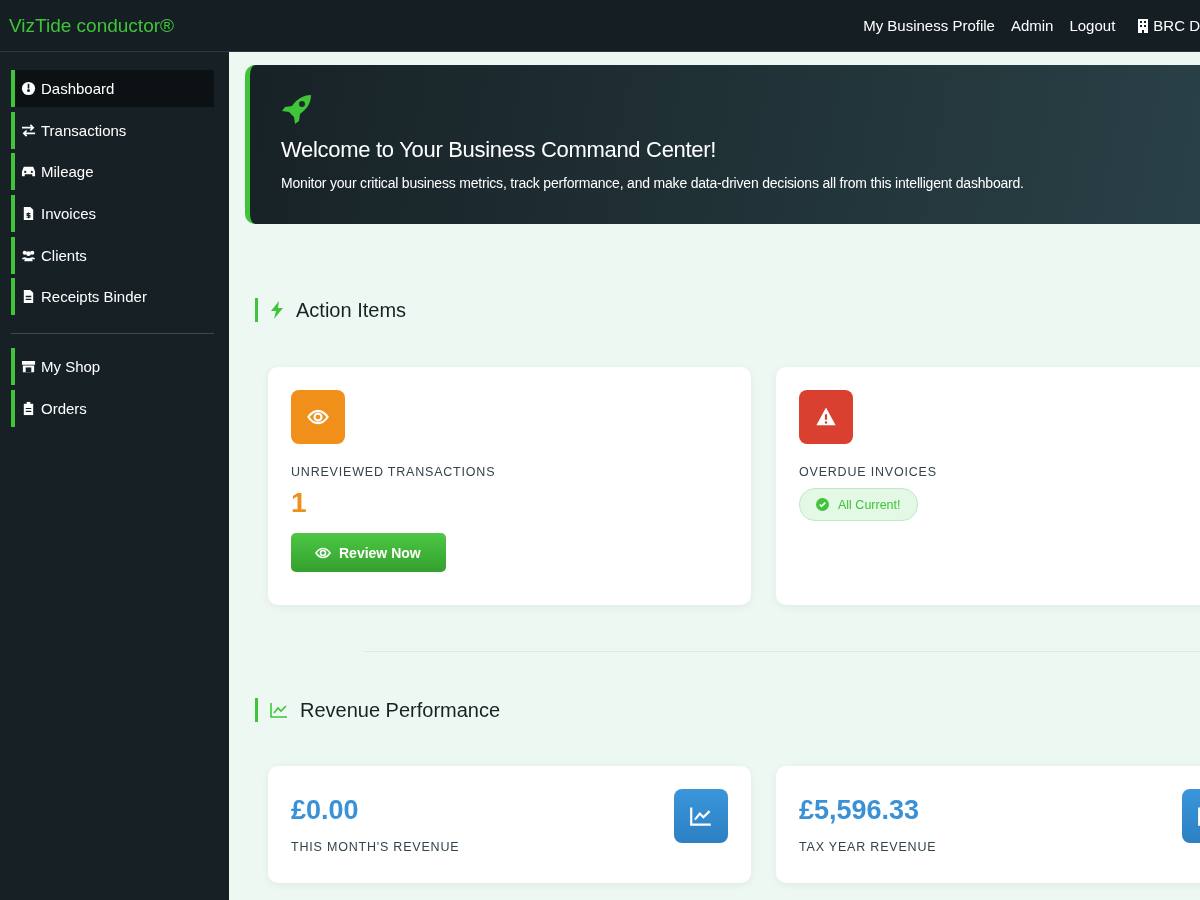 The height and width of the screenshot is (900, 1200). I want to click on nav-link: Logout, so click(1092, 25).